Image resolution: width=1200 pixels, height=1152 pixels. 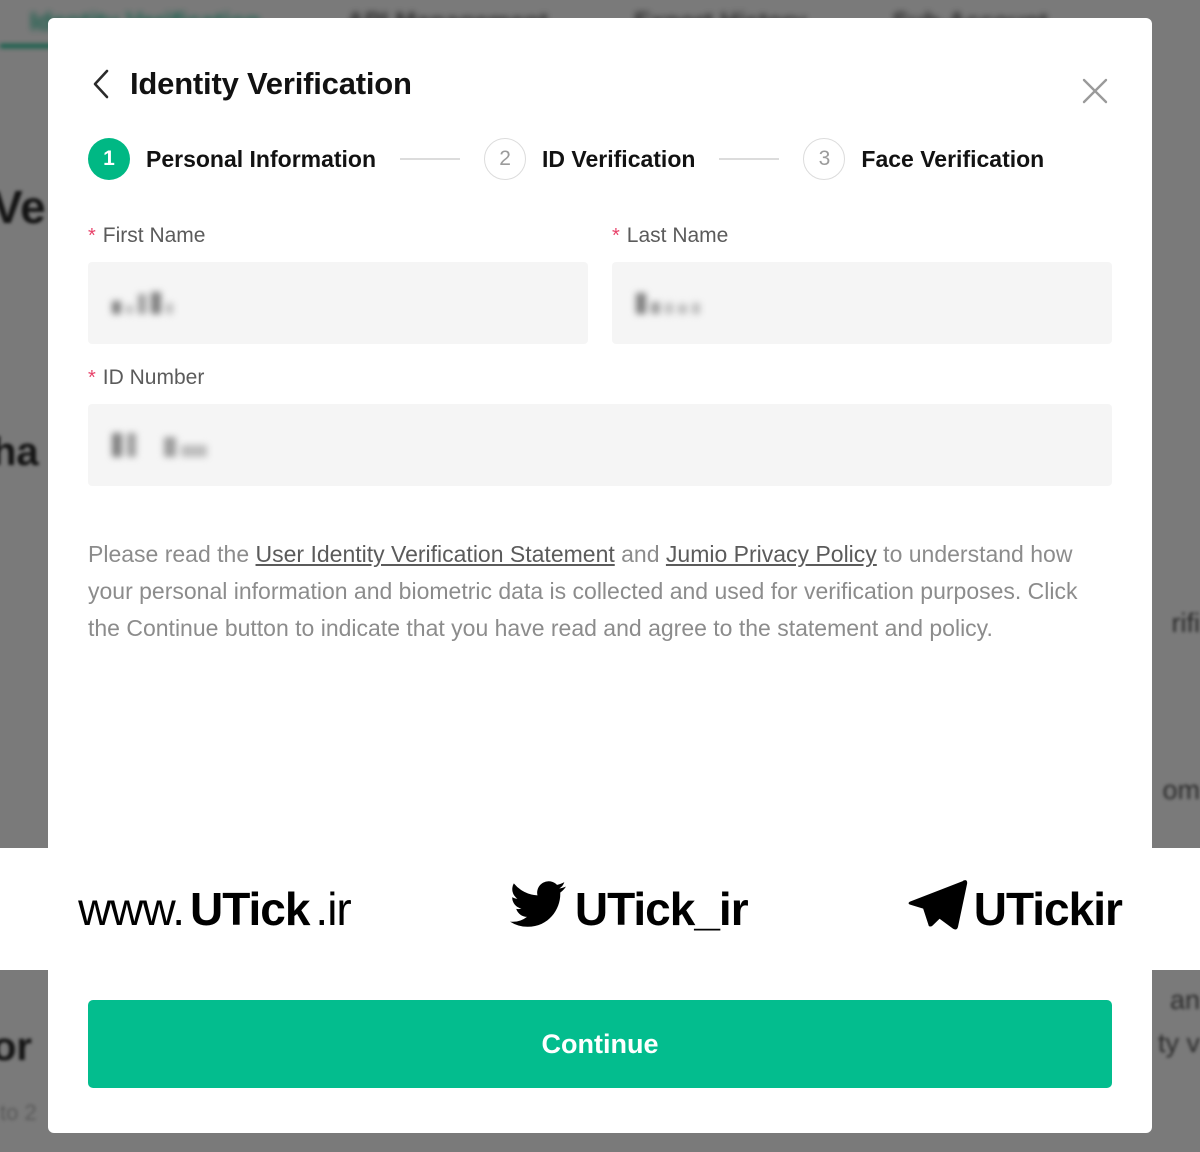 What do you see at coordinates (109, 159) in the screenshot?
I see `step-number-1: 1` at bounding box center [109, 159].